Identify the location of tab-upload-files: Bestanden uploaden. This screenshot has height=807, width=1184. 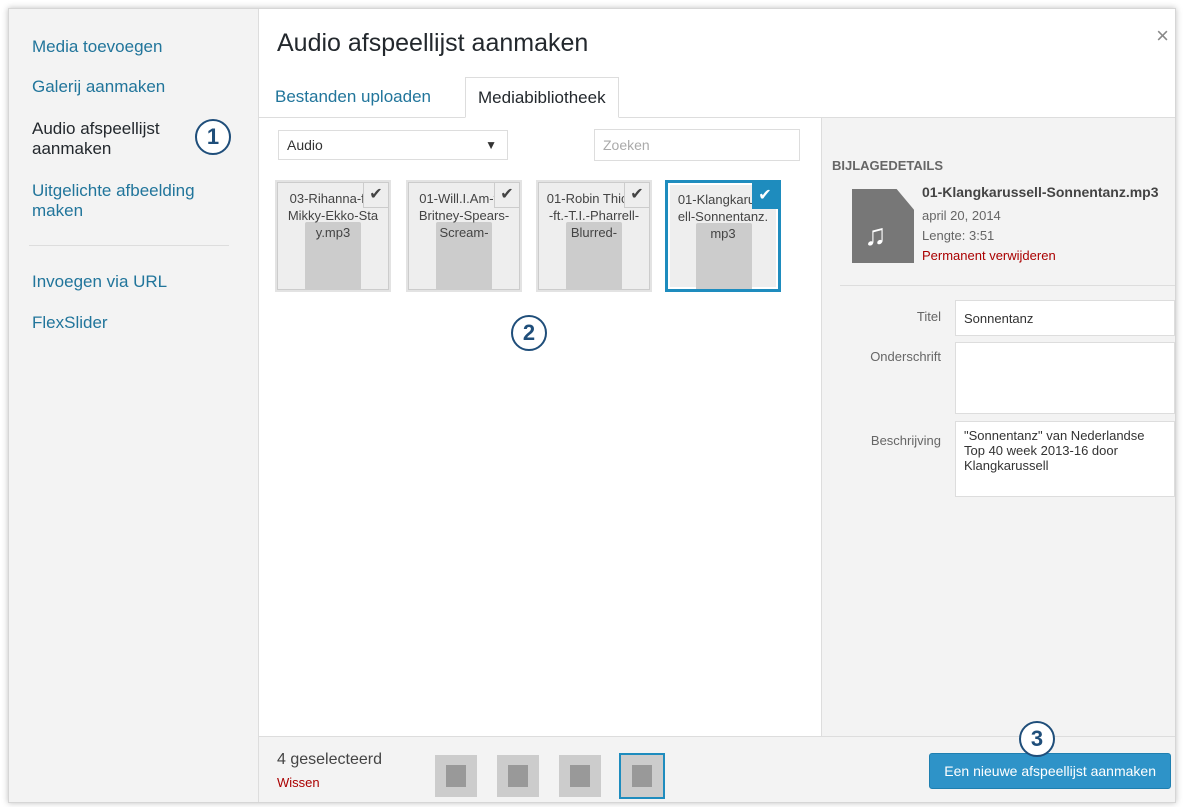
(353, 97).